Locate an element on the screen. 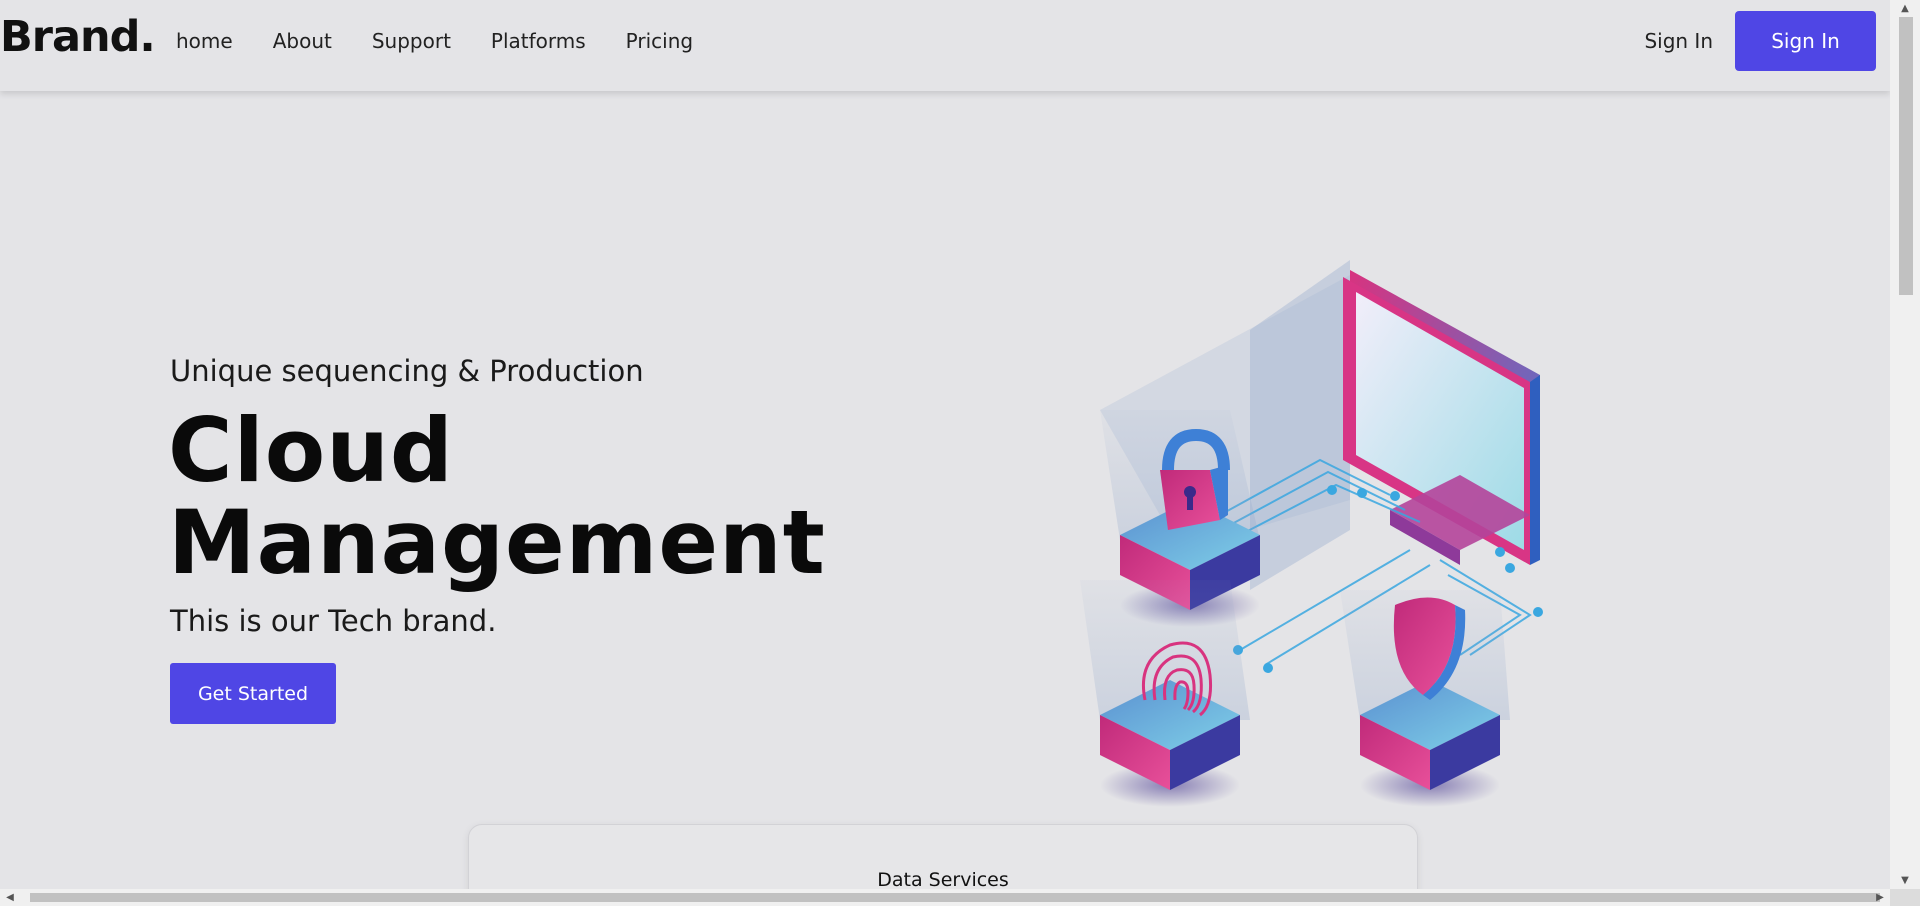  scroll-left-icon: ◀ is located at coordinates (10, 897).